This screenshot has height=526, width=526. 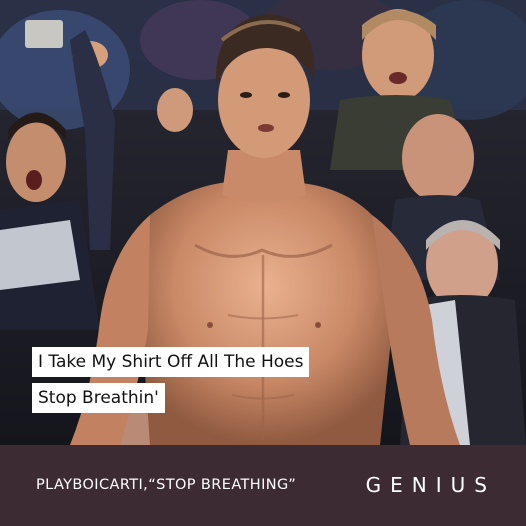 What do you see at coordinates (438, 158) in the screenshot?
I see `spectator-right` at bounding box center [438, 158].